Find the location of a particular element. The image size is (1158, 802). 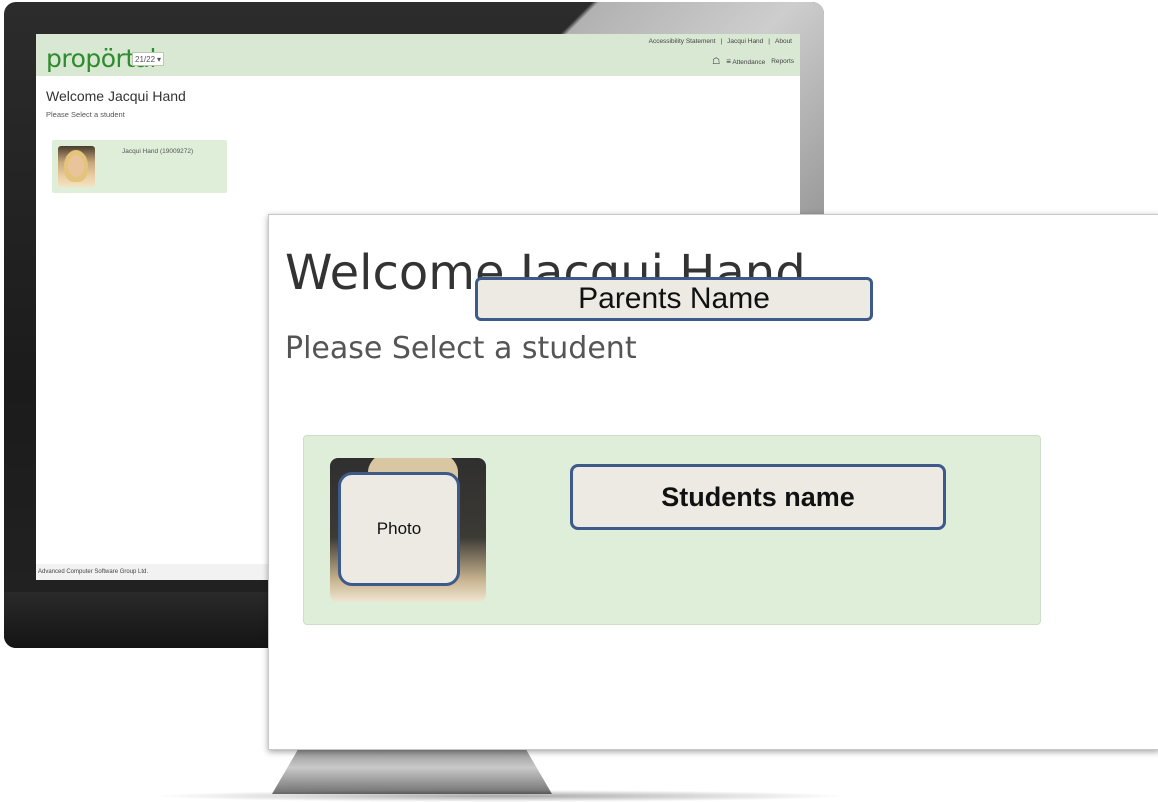

photo-callout: Photo is located at coordinates (399, 529).